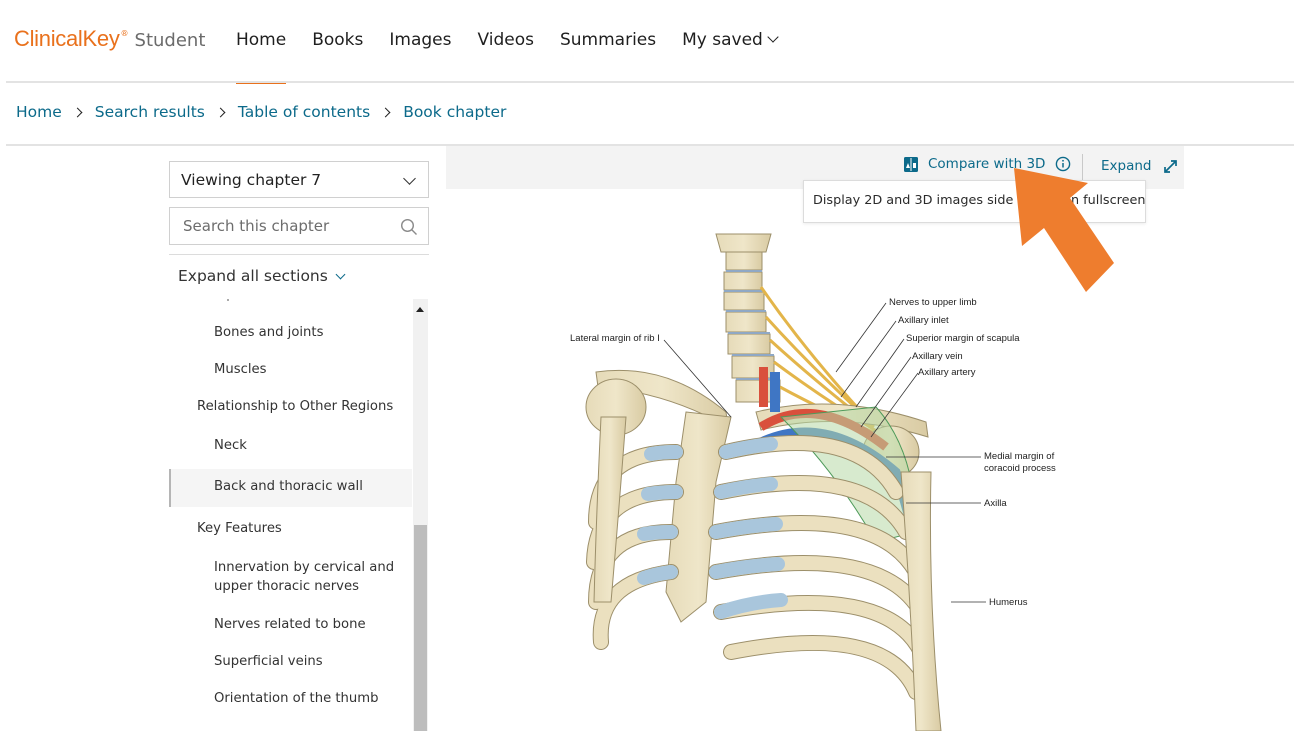  What do you see at coordinates (150, 112) in the screenshot?
I see `breadcrumb-search-results: Search results` at bounding box center [150, 112].